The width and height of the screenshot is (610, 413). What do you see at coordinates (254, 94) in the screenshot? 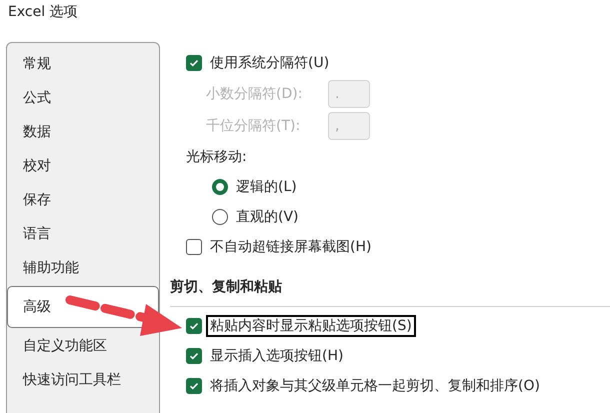
I see `field-label: 小数分隔符(D):` at bounding box center [254, 94].